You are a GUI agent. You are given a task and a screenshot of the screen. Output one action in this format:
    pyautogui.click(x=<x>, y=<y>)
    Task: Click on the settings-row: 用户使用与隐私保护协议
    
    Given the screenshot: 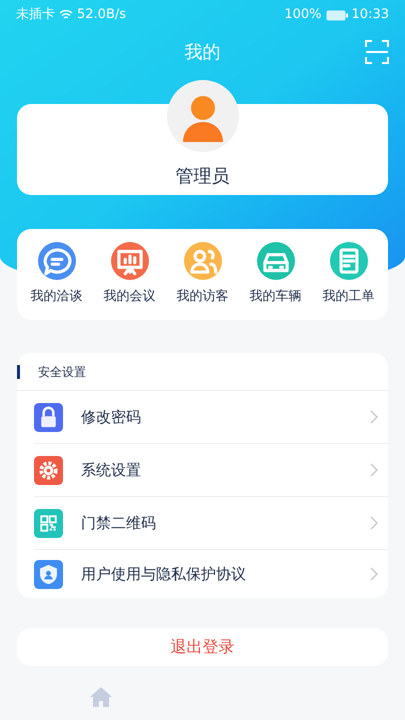 What is the action you would take?
    pyautogui.click(x=211, y=574)
    